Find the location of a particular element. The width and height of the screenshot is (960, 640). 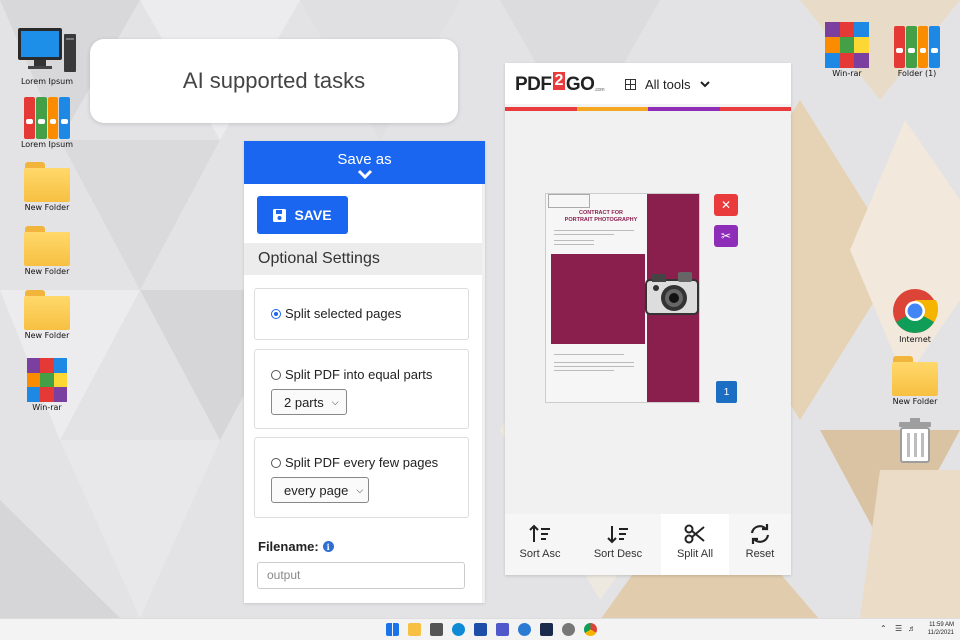

thumbnail-text-block is located at coordinates (598, 299).